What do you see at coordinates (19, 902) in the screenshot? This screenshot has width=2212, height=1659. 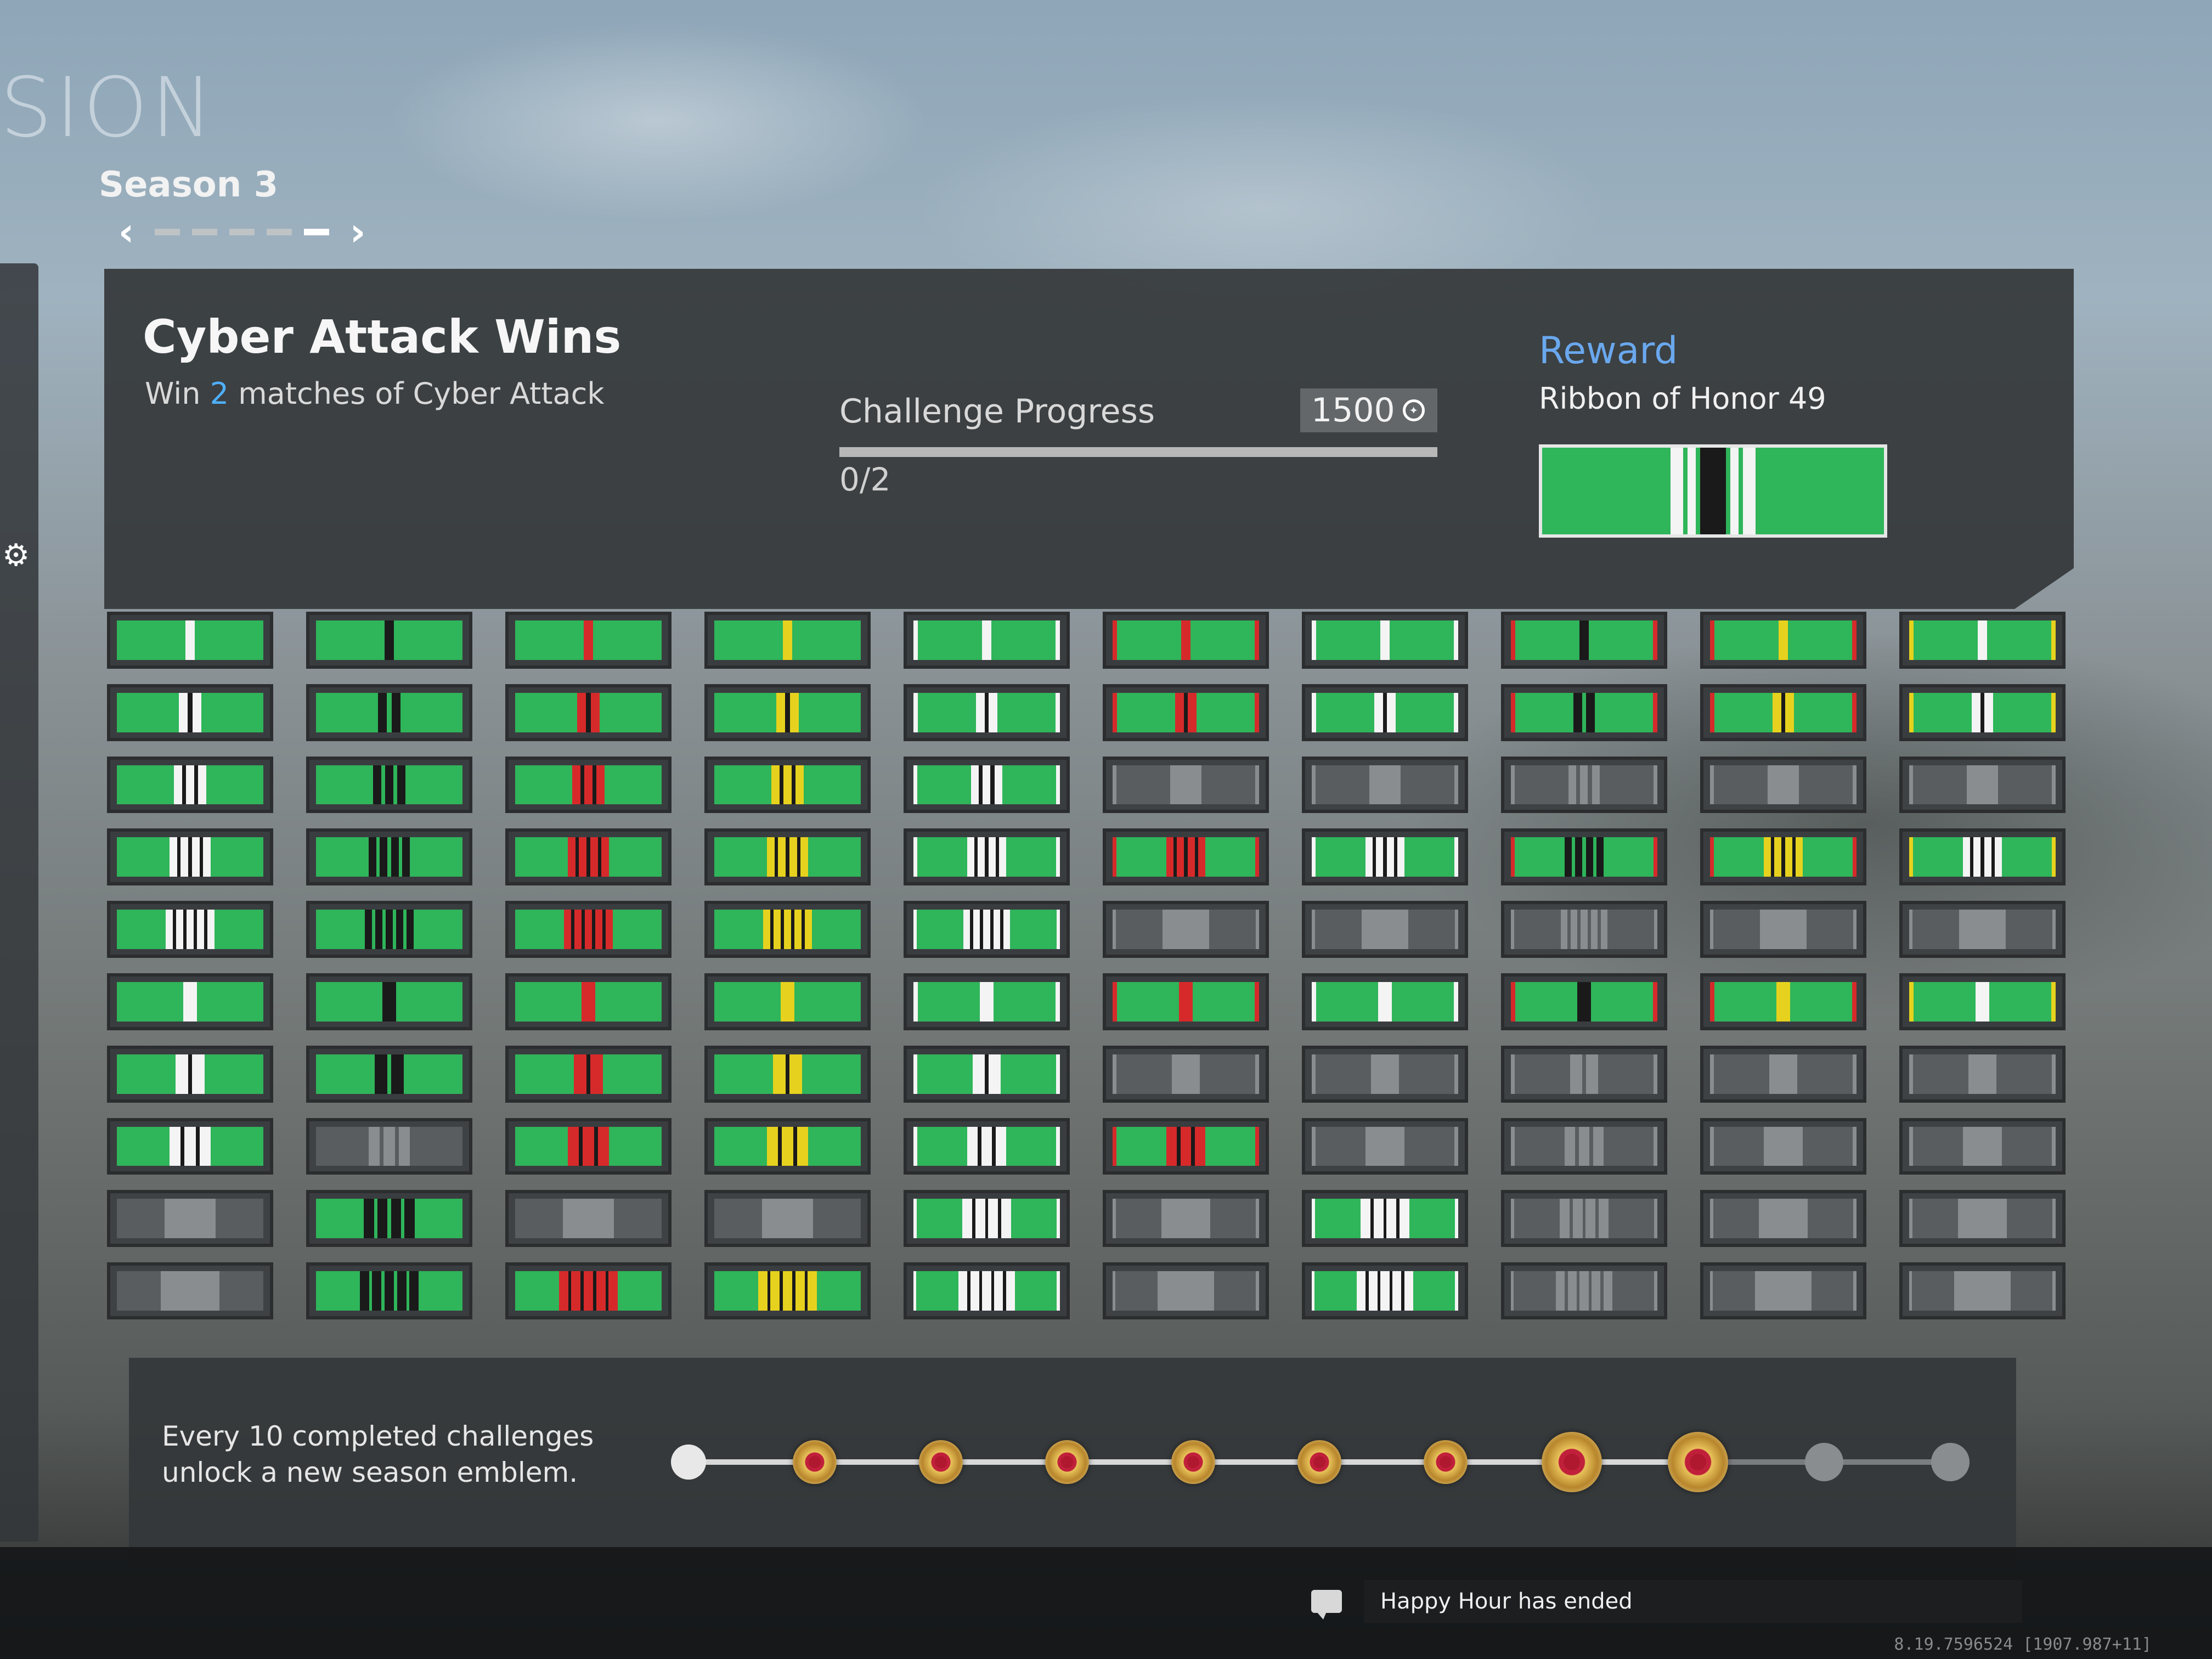 I see `side-tab: ⚙` at bounding box center [19, 902].